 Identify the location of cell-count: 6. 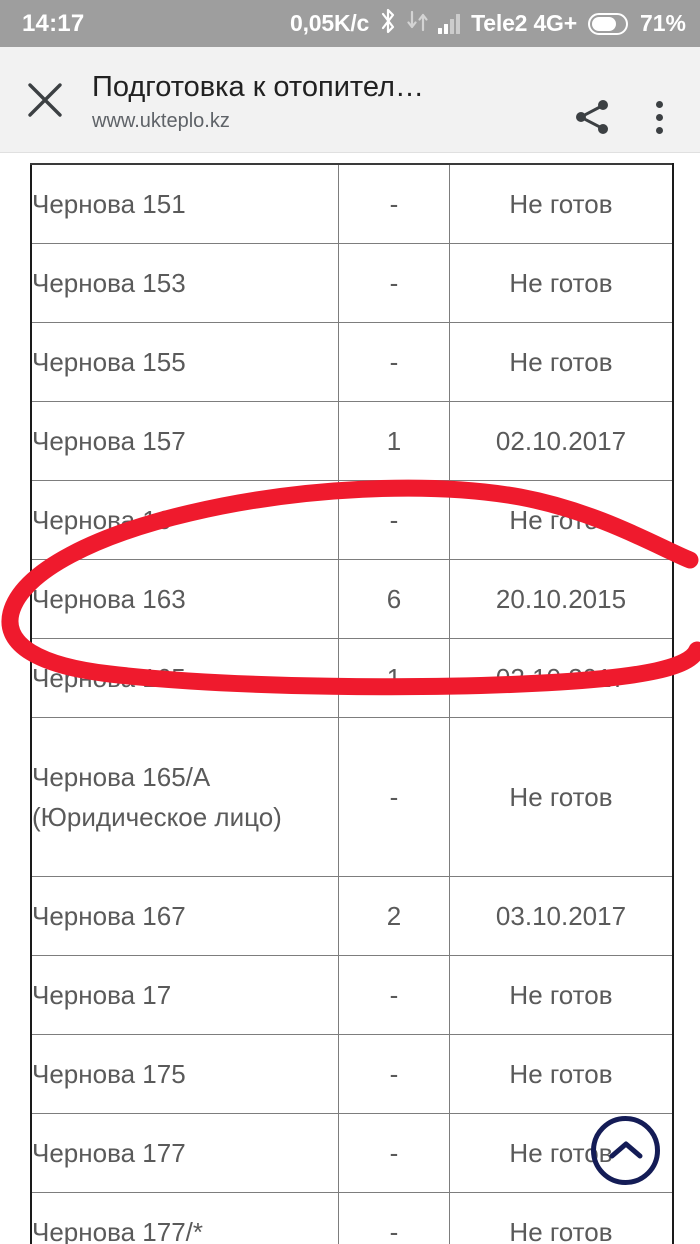
(394, 599).